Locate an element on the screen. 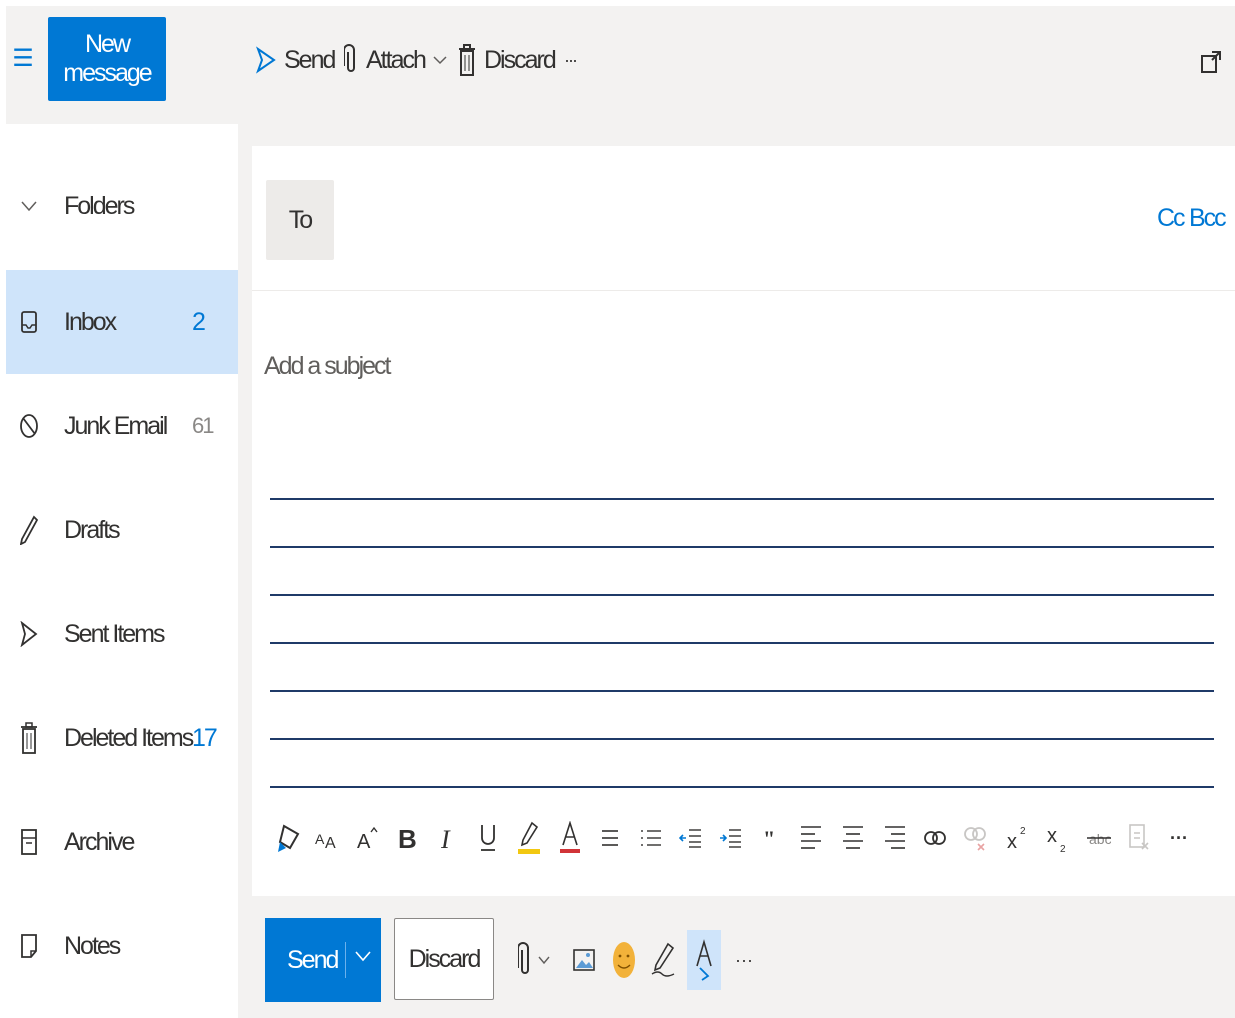  decrease-indent-icon is located at coordinates (691, 838).